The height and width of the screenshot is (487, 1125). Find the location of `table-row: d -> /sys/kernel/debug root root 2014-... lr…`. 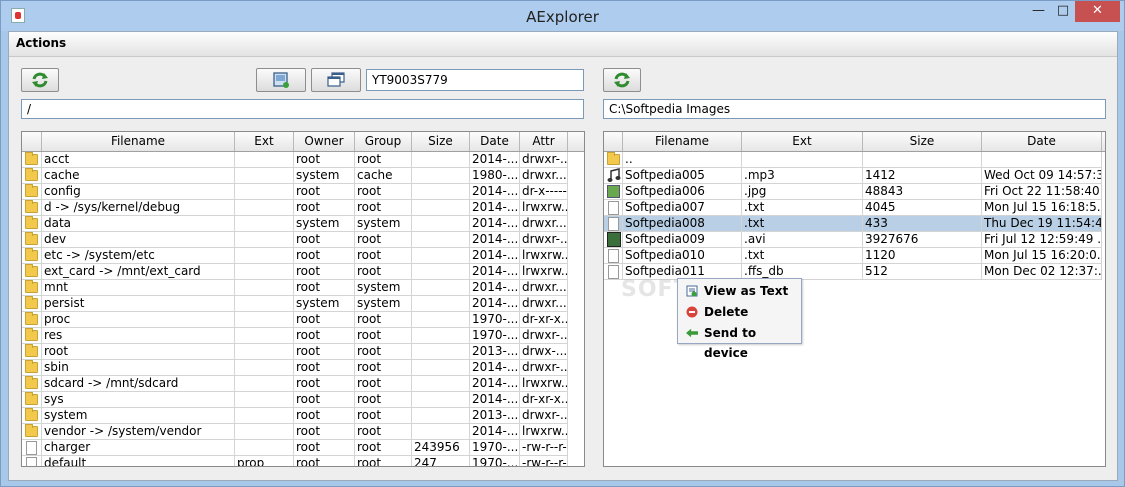

table-row: d -> /sys/kernel/debug root root 2014-... lr… is located at coordinates (295, 208).